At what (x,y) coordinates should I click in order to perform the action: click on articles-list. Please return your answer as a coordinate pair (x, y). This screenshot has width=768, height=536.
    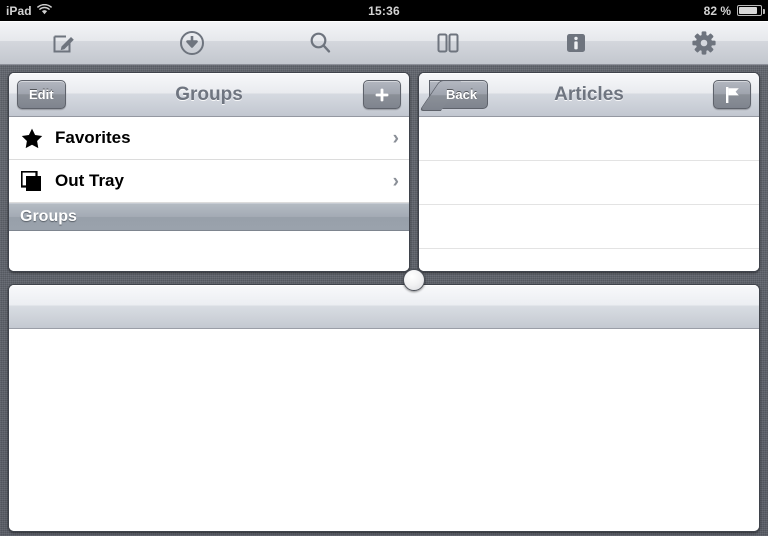
    Looking at the image, I should click on (589, 194).